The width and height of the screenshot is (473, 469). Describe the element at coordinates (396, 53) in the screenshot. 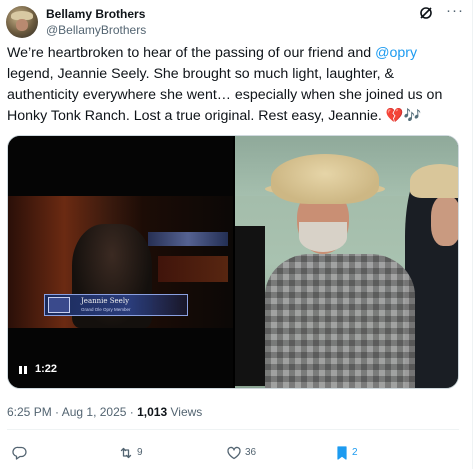

I see `mention-link: @opry` at that location.